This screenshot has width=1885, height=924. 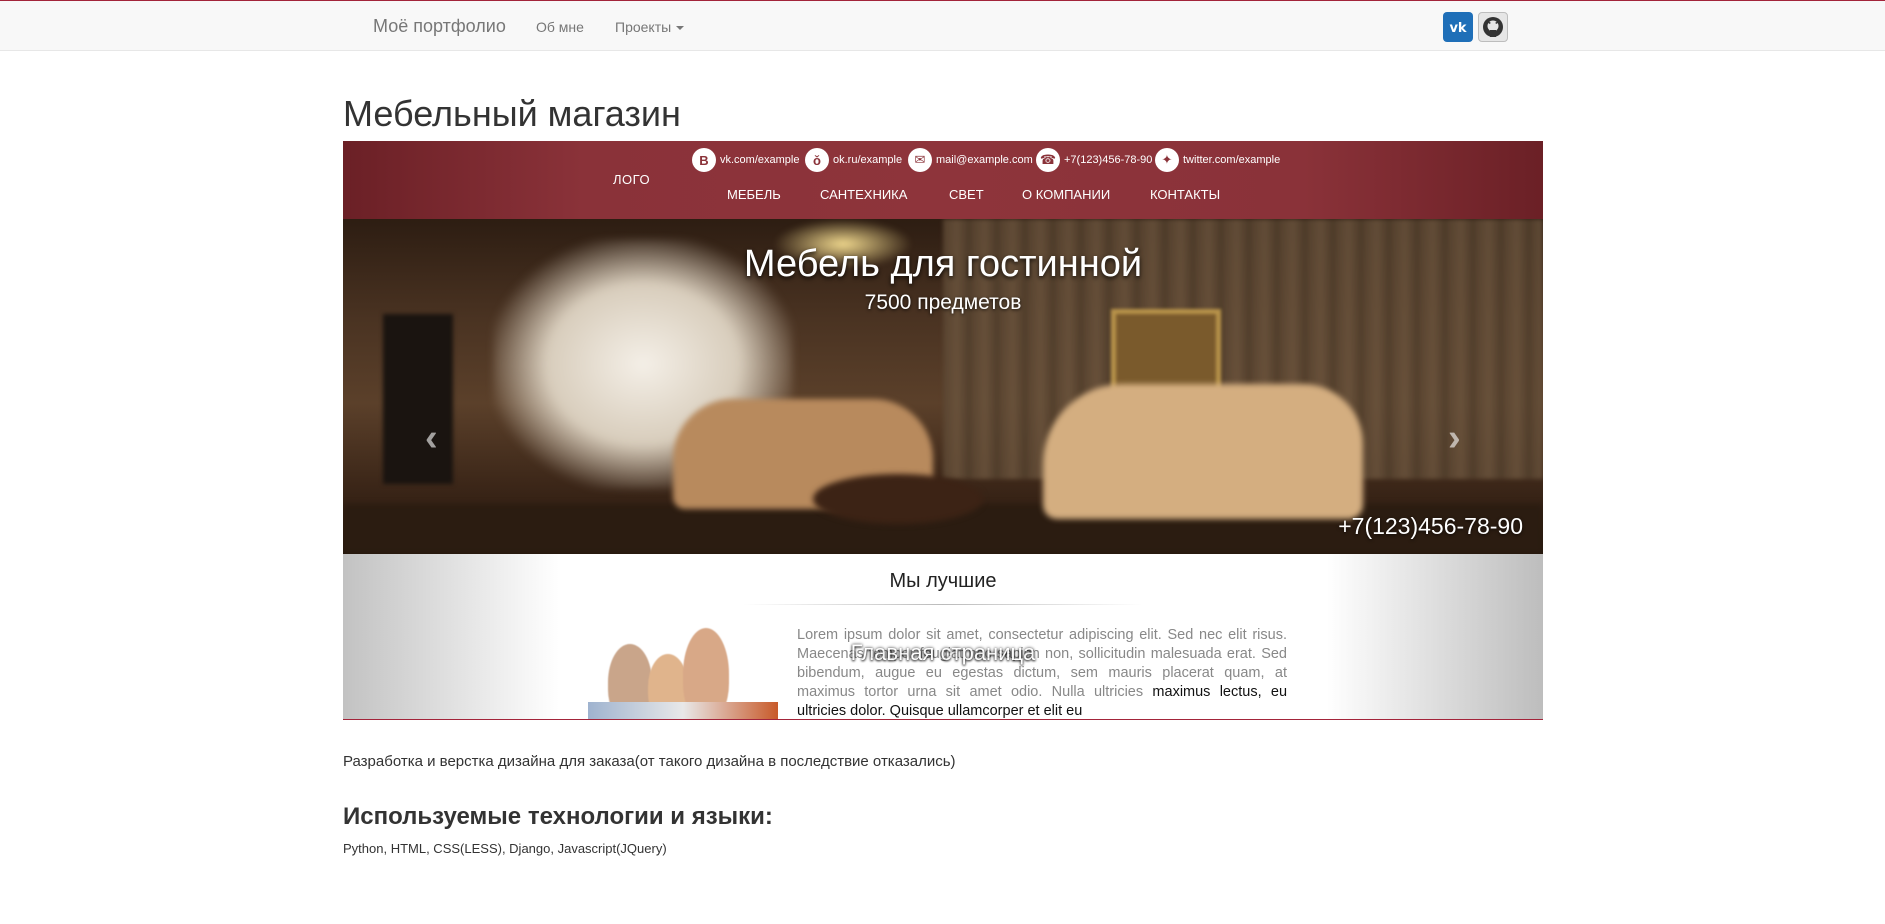 What do you see at coordinates (1185, 194) in the screenshot?
I see `mockup-menu-item: КОНТАКТЫ` at bounding box center [1185, 194].